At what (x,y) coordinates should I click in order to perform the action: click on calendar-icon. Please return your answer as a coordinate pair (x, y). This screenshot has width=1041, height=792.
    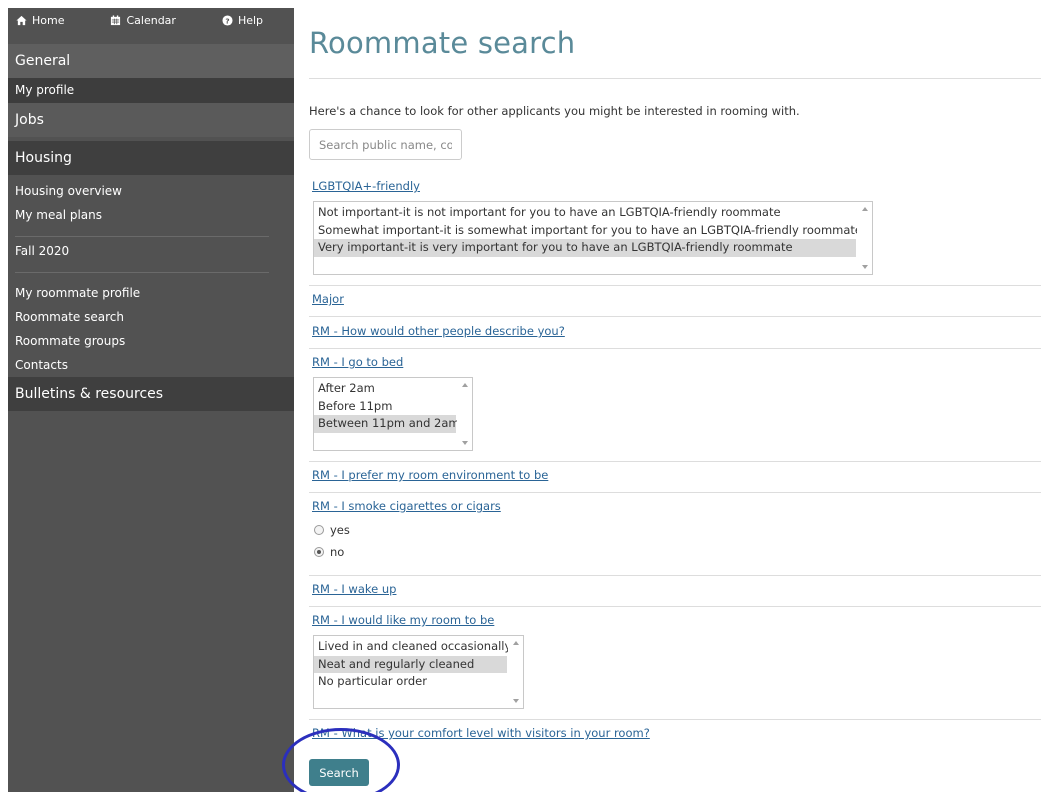
    Looking at the image, I should click on (116, 20).